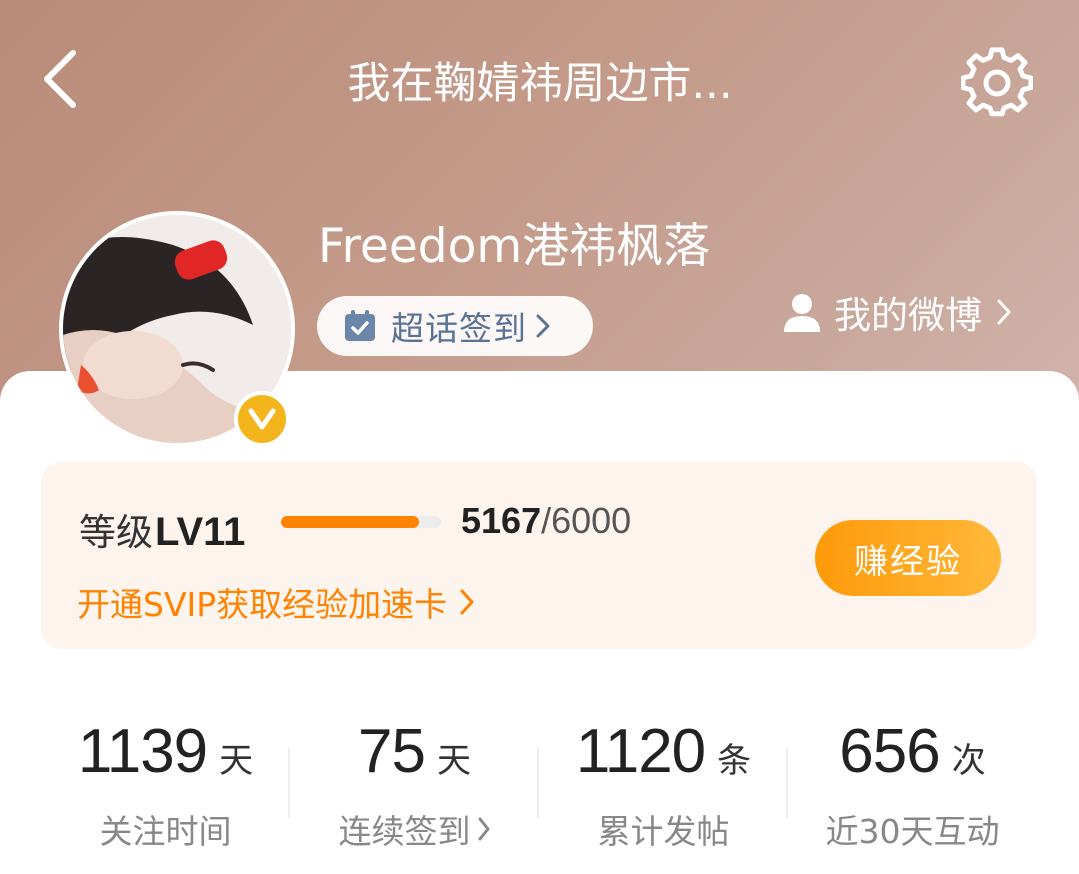 This screenshot has width=1079, height=874. I want to click on username: Freedom港祎枫落, so click(514, 246).